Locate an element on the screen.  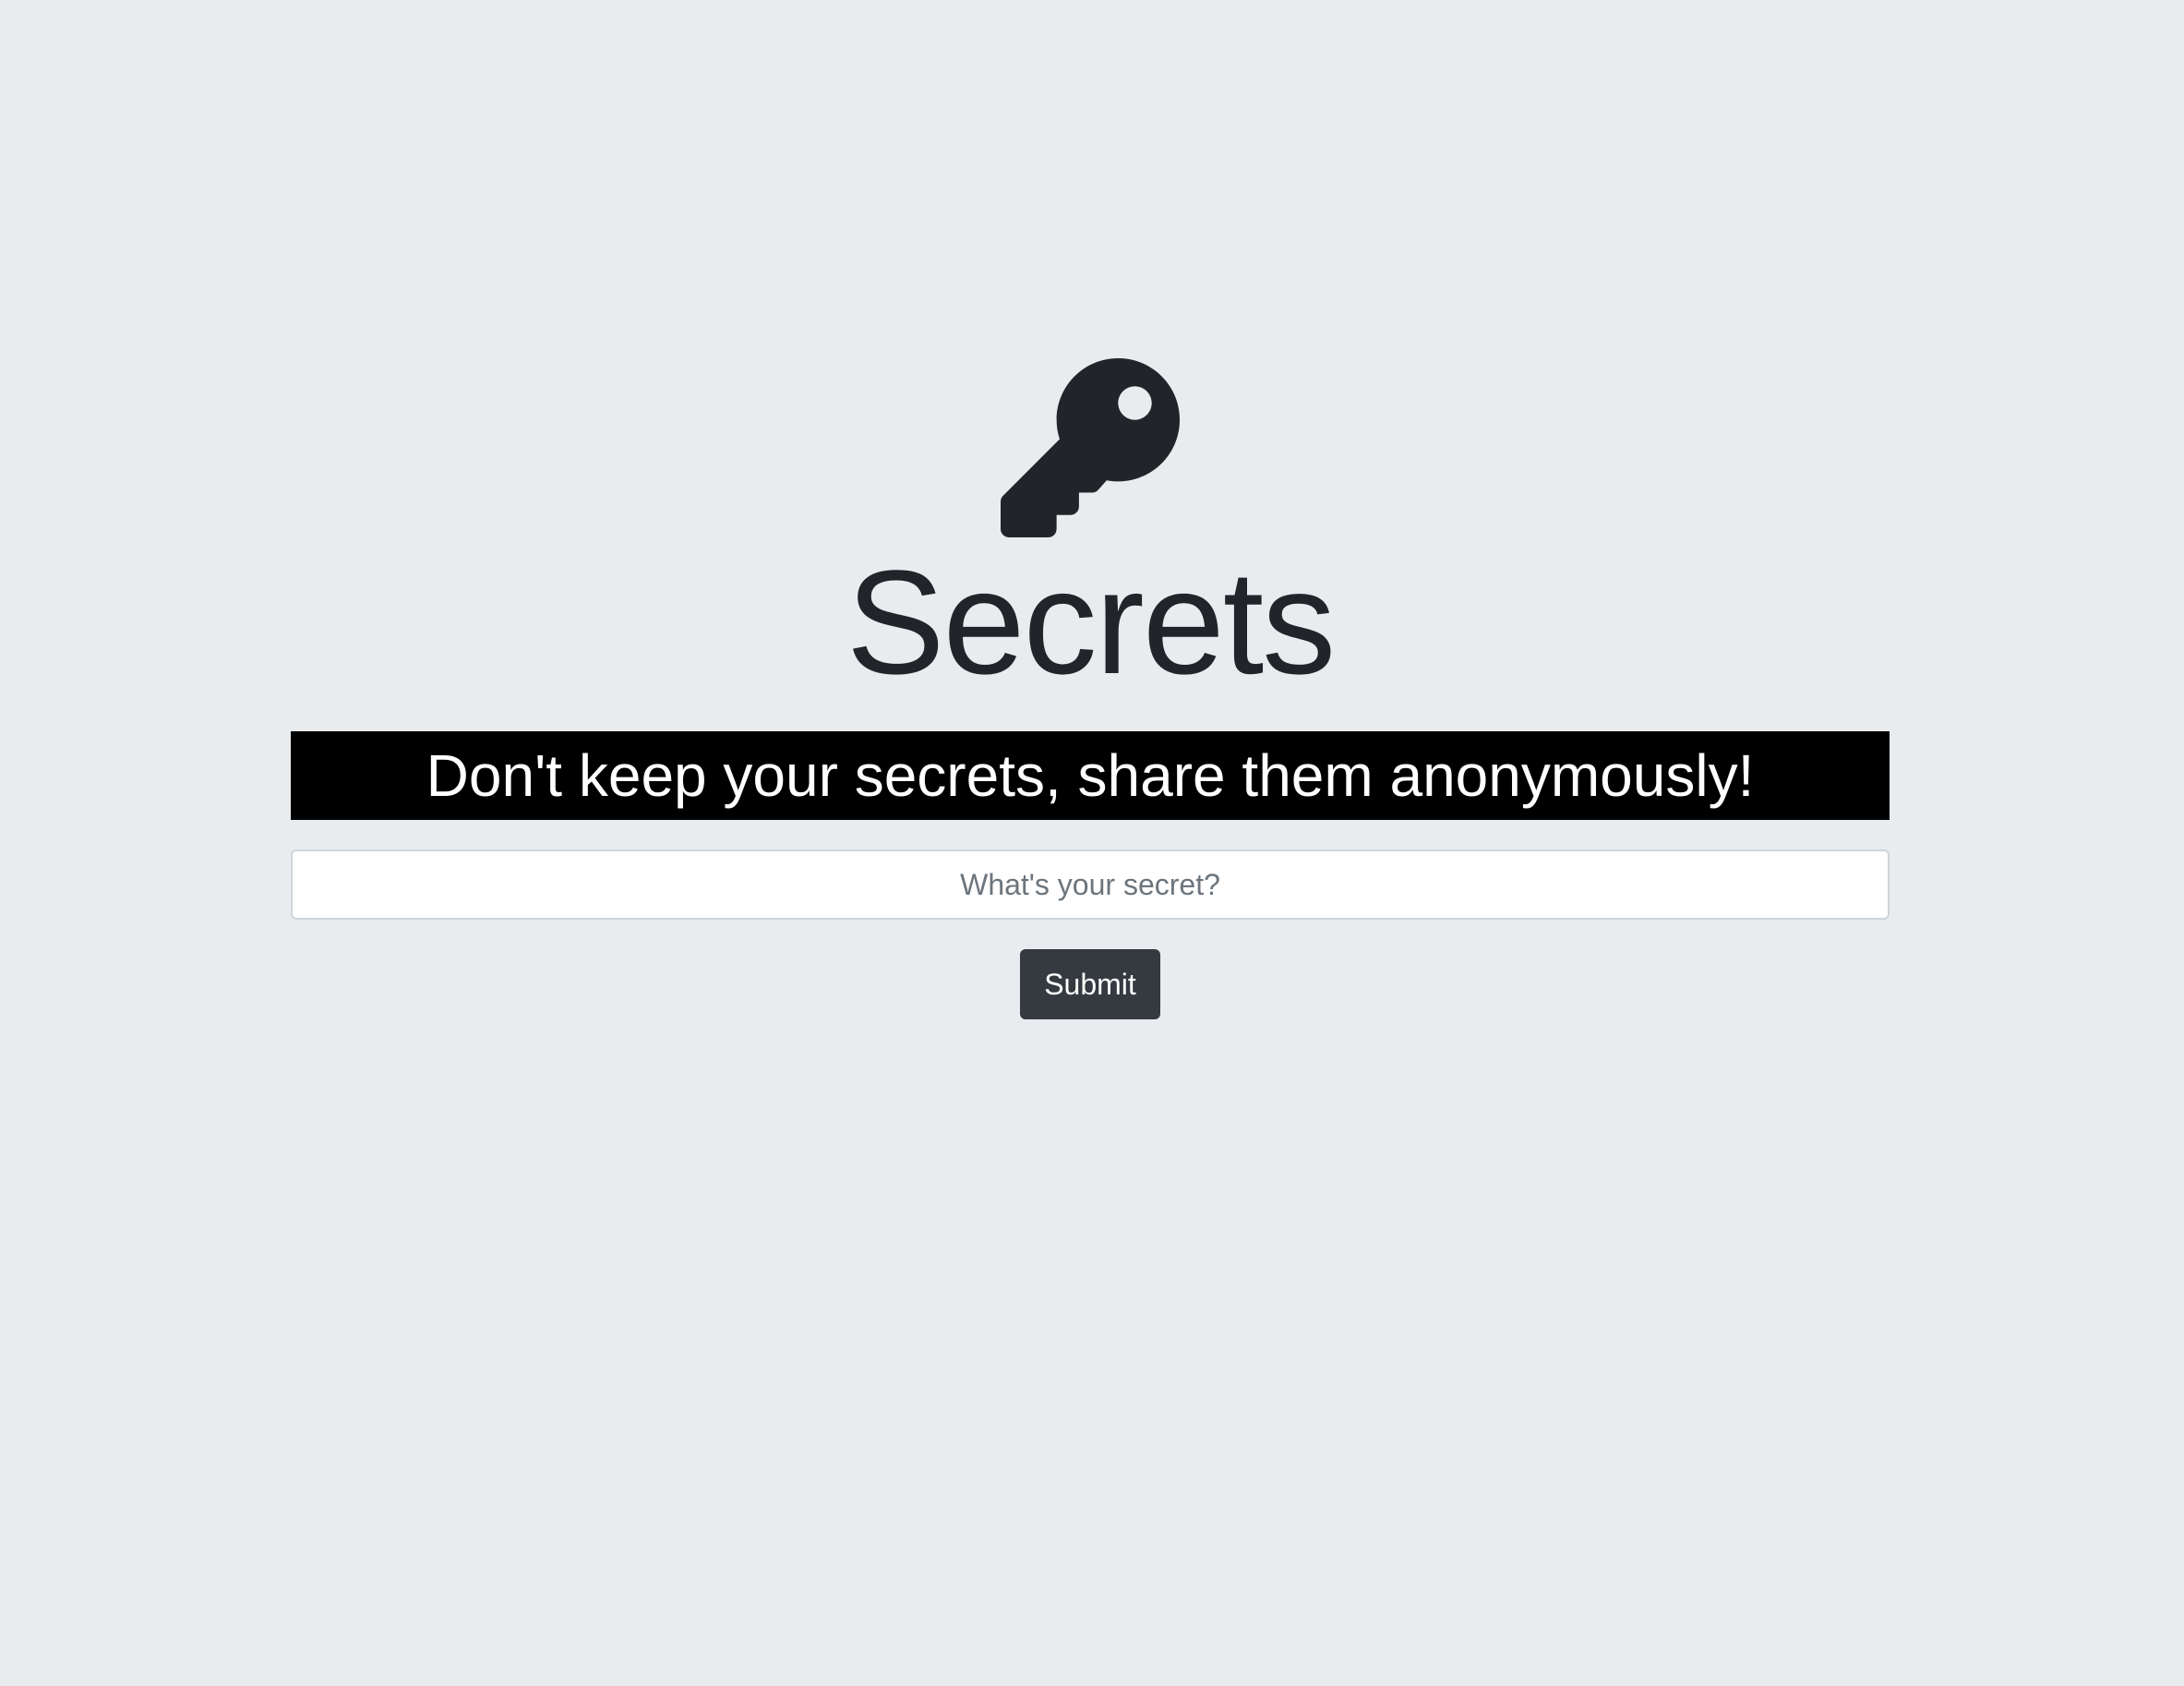
page-title: Secrets is located at coordinates (1091, 622).